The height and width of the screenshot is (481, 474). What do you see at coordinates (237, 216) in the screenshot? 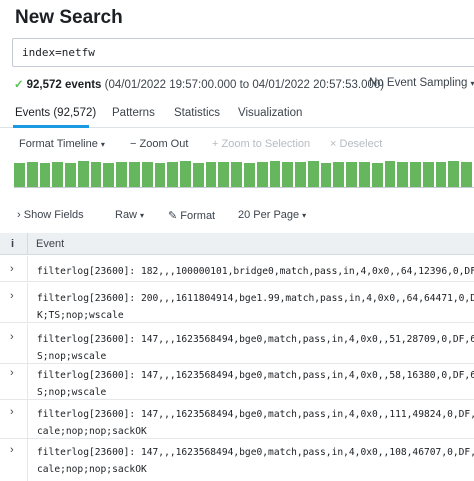
I see `results-options: › Show Fields Raw ▾ ✎ Format 20 Per Page ▾` at bounding box center [237, 216].